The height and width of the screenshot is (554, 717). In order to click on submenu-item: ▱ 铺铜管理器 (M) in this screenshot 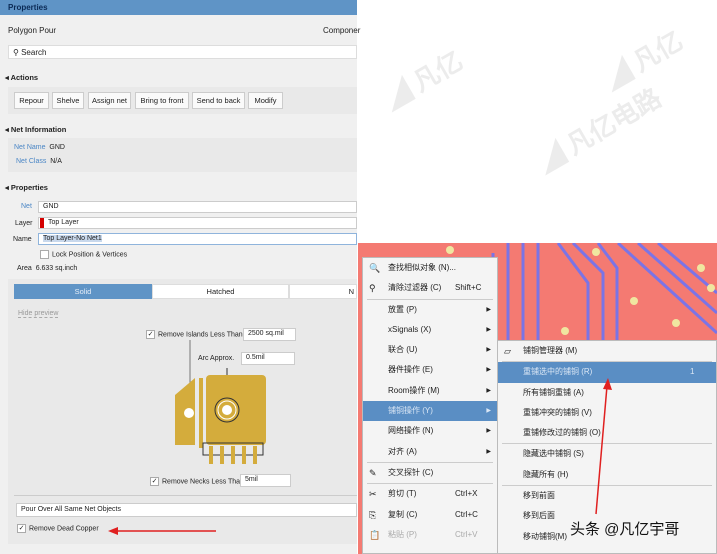, I will do `click(607, 351)`.